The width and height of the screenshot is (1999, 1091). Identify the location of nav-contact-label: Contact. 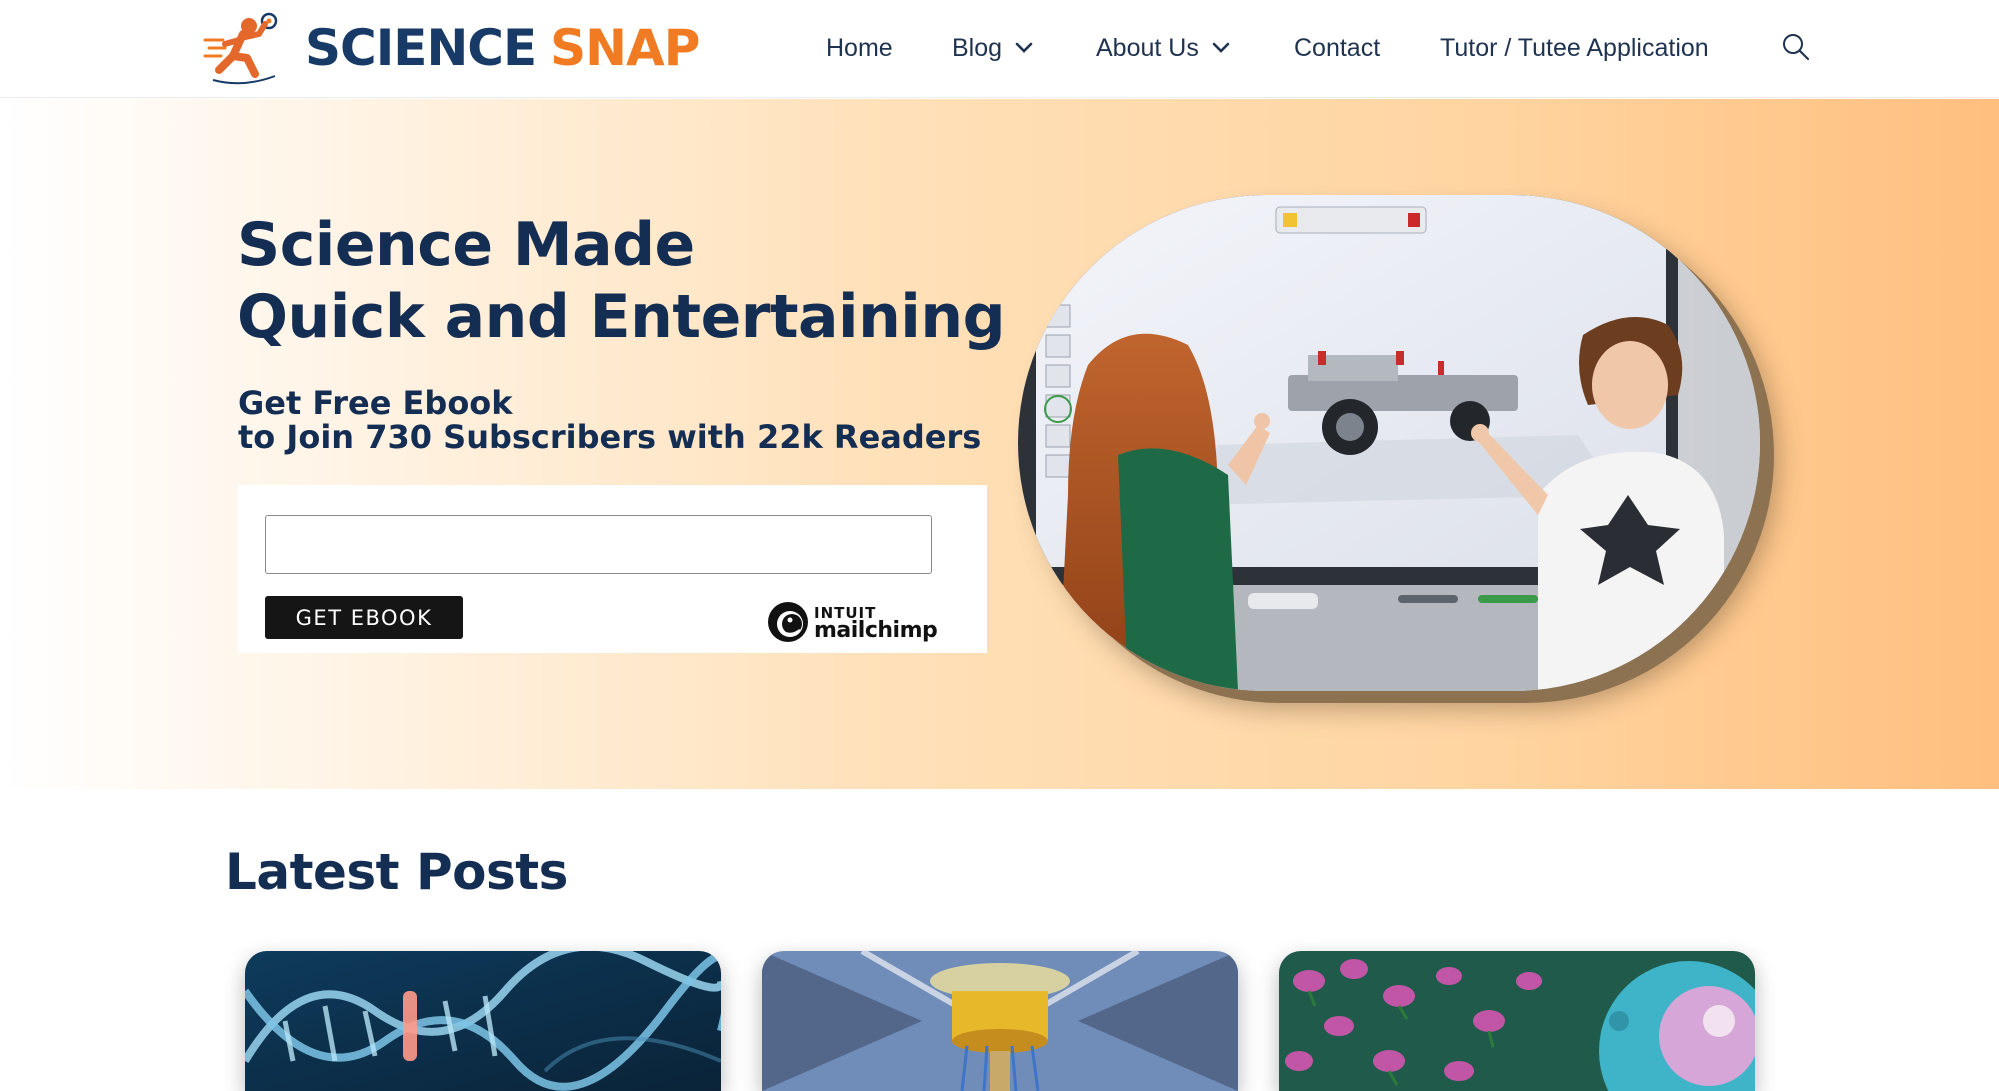
(1337, 47).